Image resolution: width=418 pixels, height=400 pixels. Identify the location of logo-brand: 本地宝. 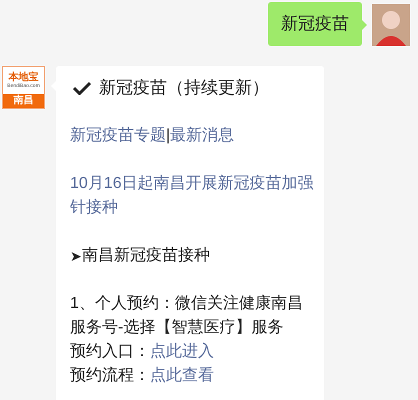
(23, 77).